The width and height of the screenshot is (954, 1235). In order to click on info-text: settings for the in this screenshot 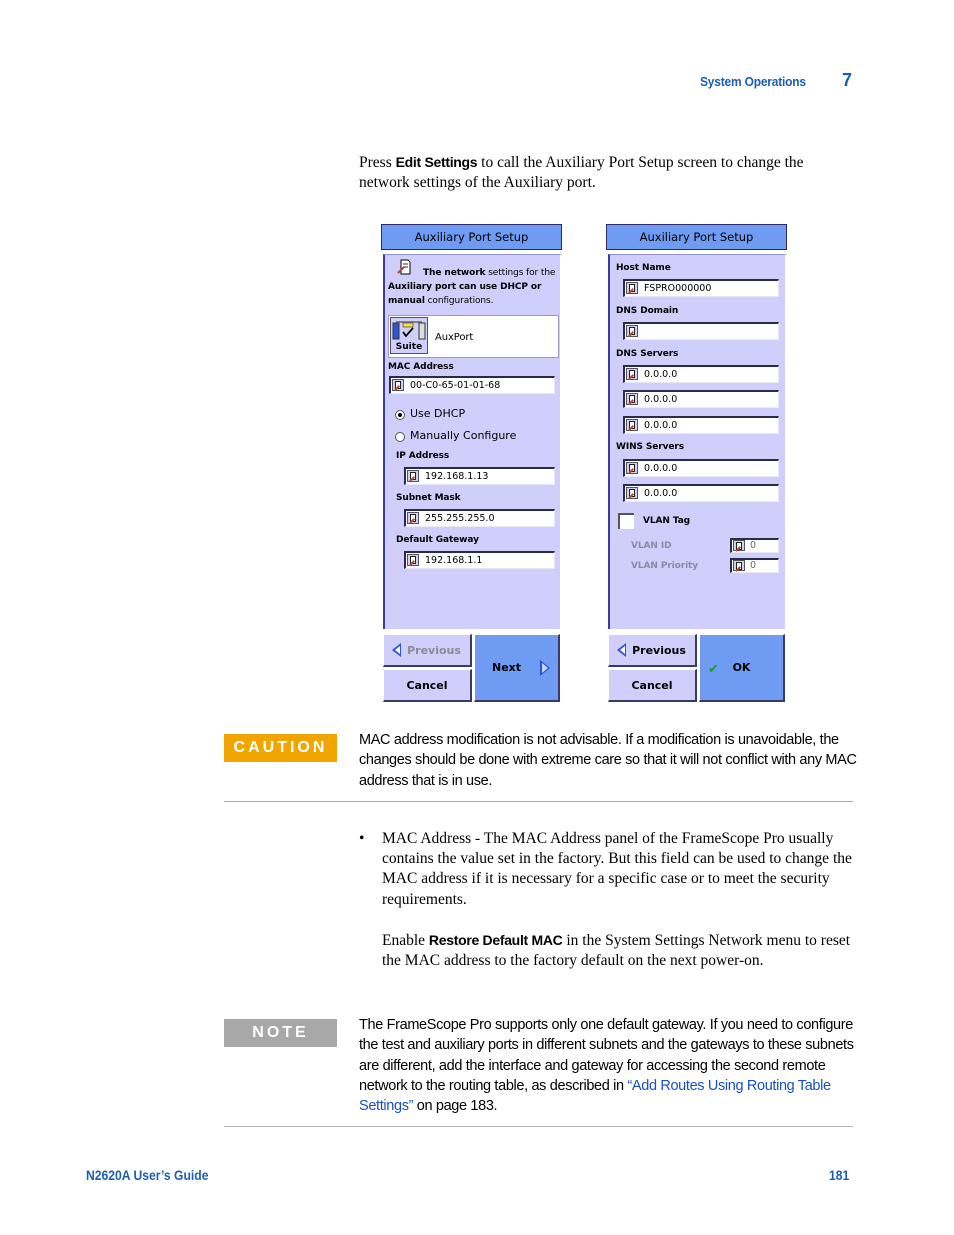, I will do `click(520, 273)`.